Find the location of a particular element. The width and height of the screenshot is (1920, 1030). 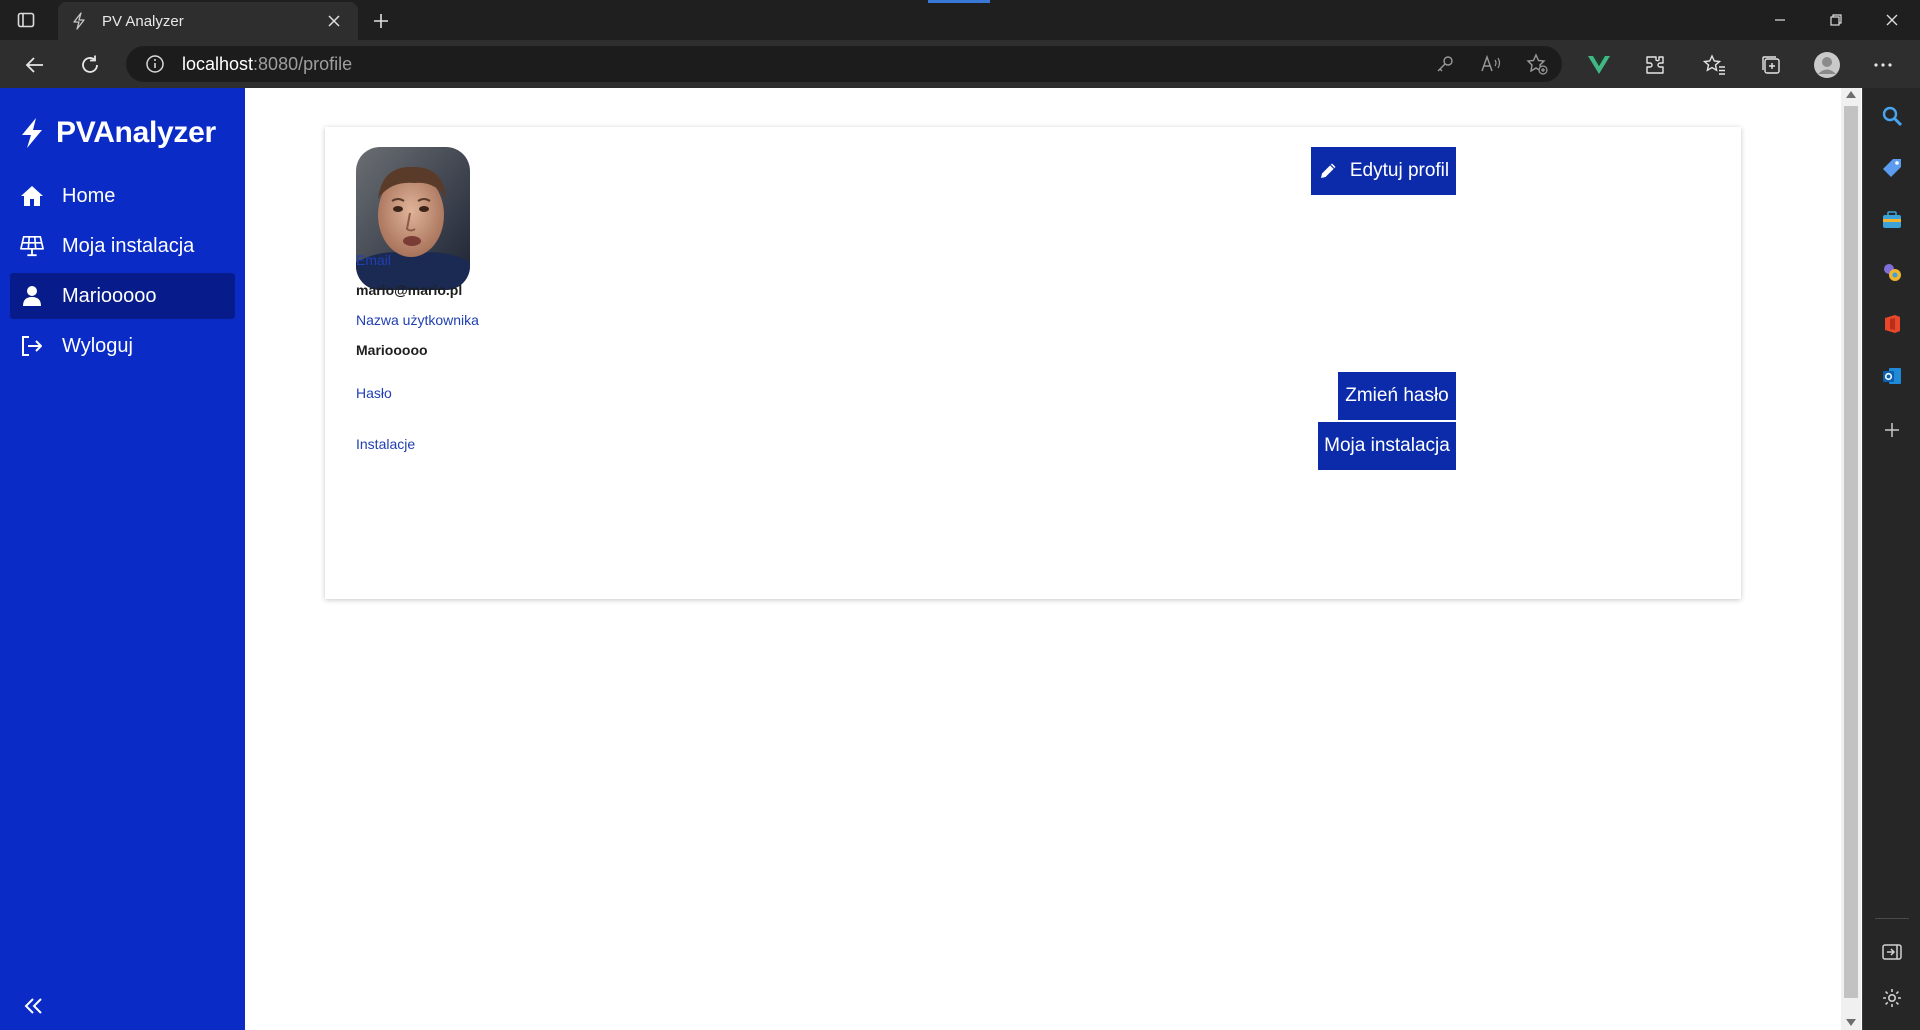

password-key-icon is located at coordinates (1445, 64).